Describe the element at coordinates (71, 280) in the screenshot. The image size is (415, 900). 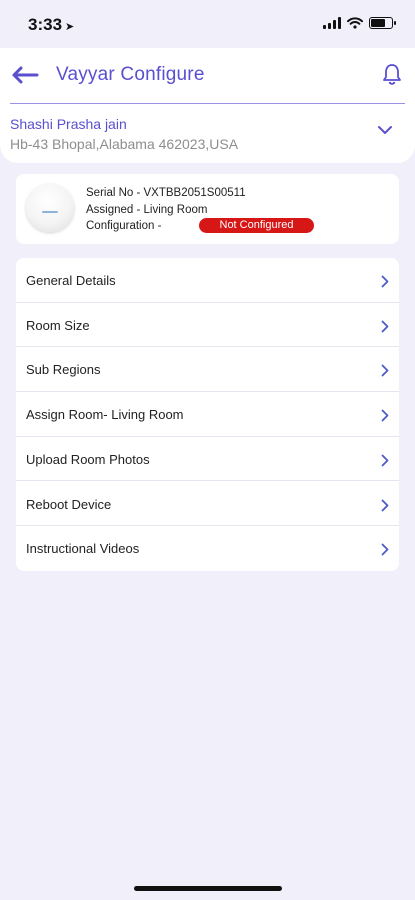
I see `menu-item-label: General Details` at that location.